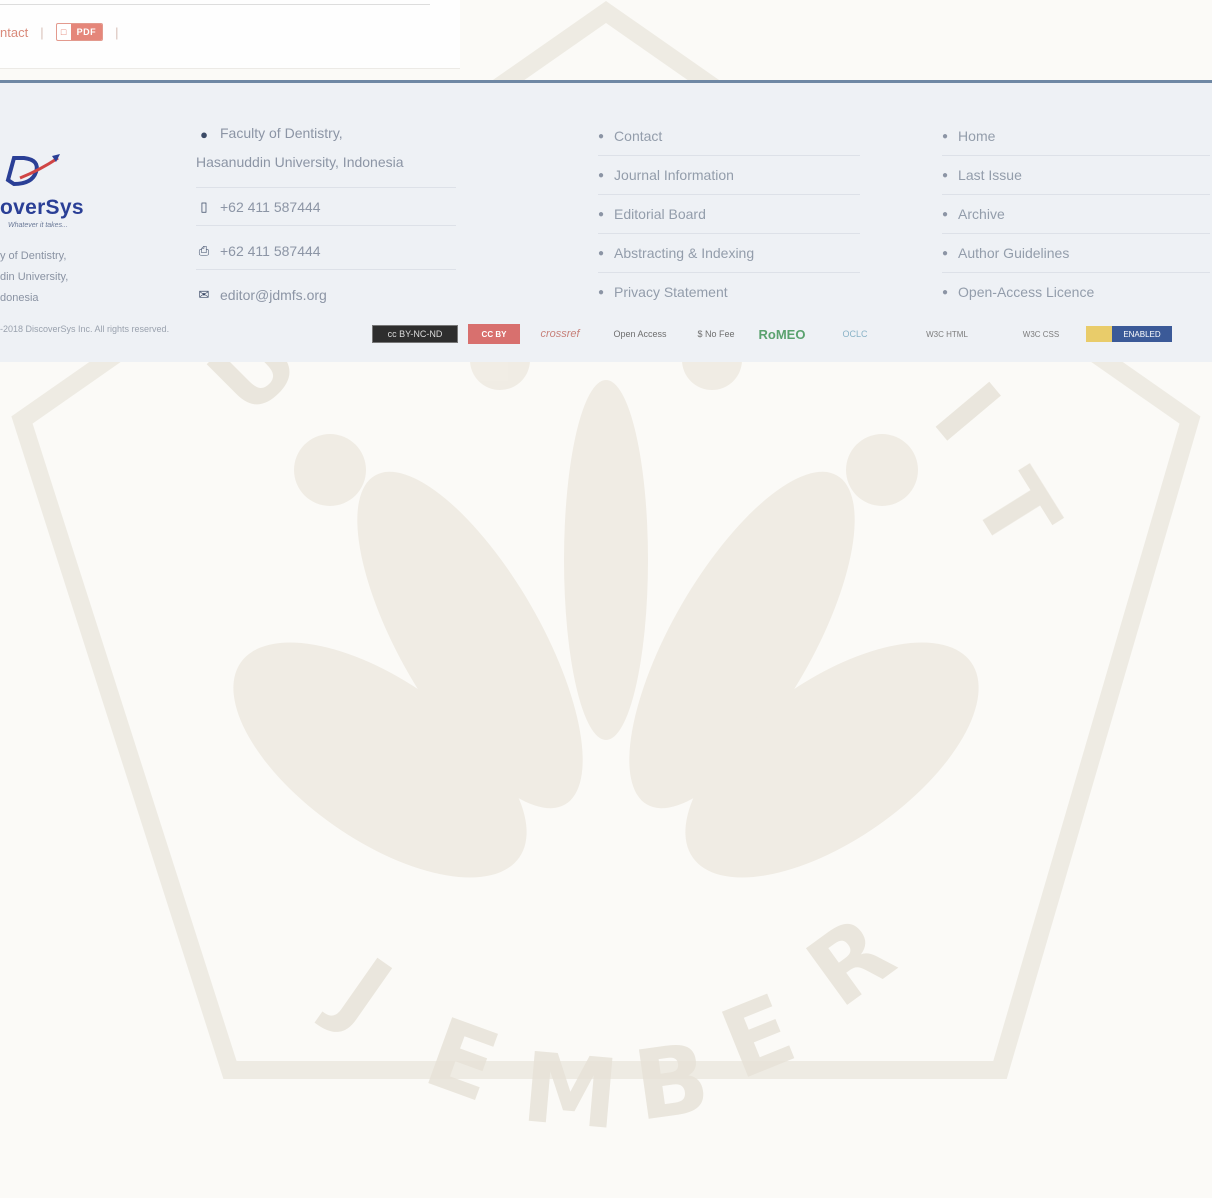 This screenshot has height=1198, width=1212. I want to click on contact-fax: ⎙ +62 411 587444, so click(326, 256).